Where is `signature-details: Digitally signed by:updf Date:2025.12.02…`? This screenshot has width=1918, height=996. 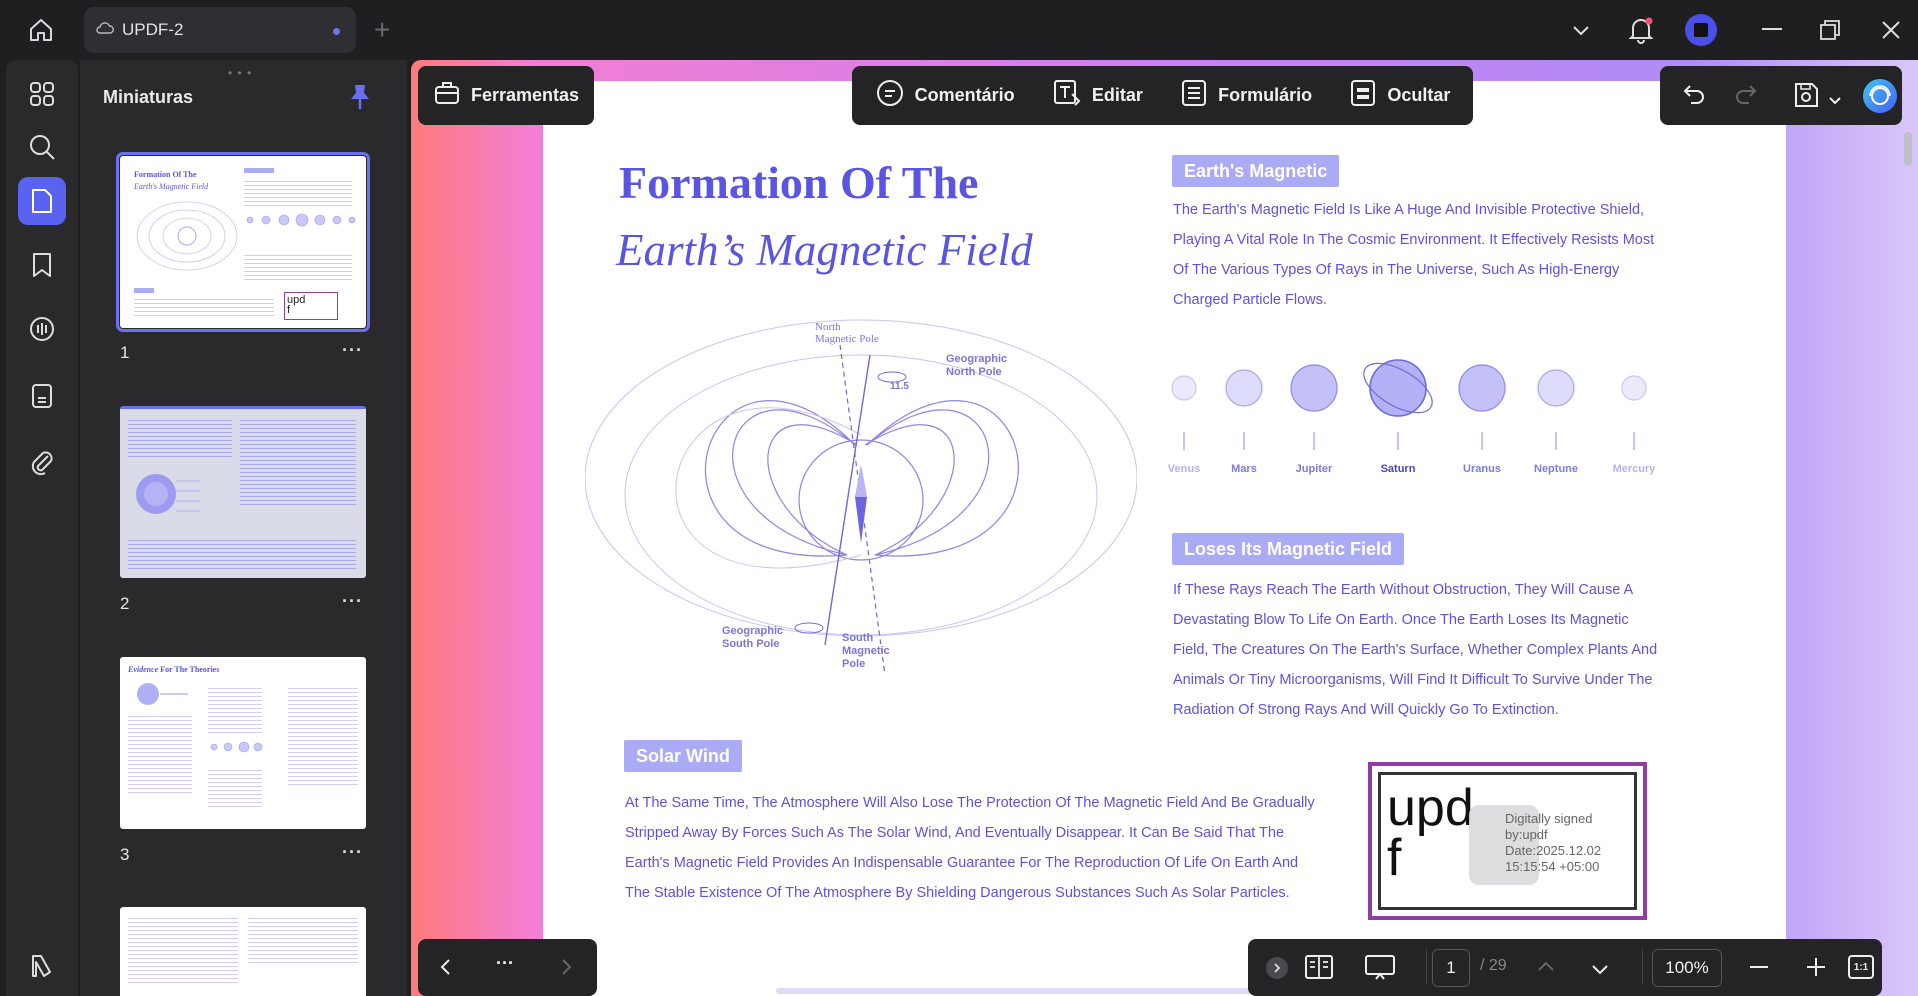
signature-details: Digitally signed by:updf Date:2025.12.02… is located at coordinates (1553, 842).